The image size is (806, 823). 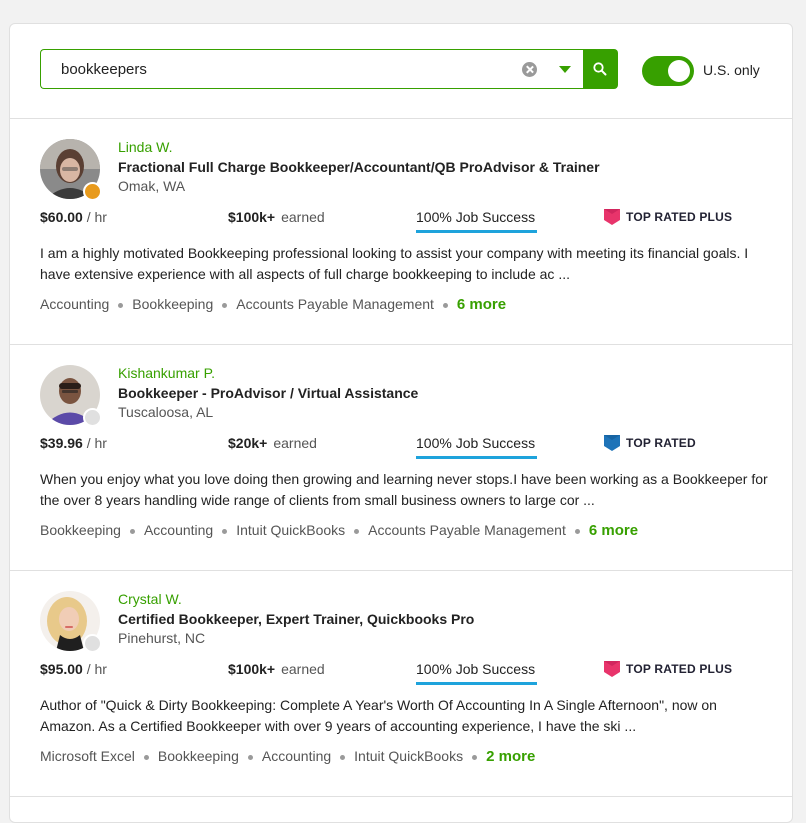 What do you see at coordinates (661, 443) in the screenshot?
I see `top-rated-badge: TOP RATED` at bounding box center [661, 443].